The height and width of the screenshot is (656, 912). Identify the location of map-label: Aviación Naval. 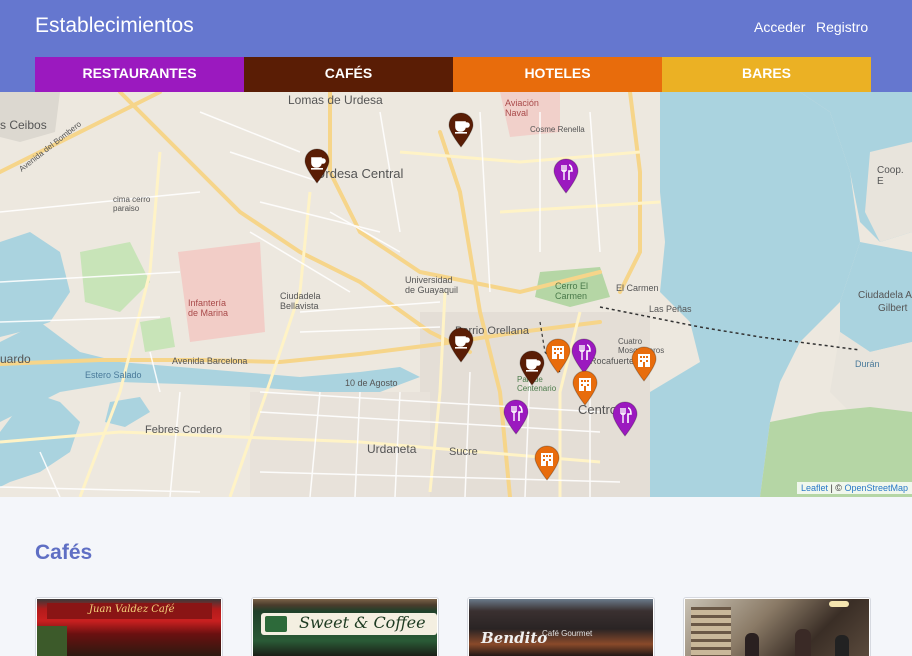
(522, 108).